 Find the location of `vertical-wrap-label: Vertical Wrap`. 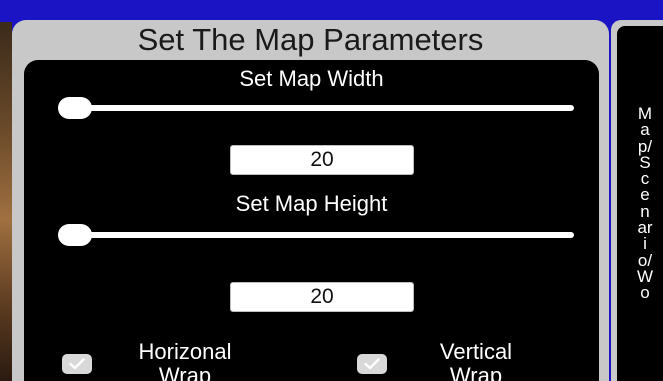

vertical-wrap-label: Vertical Wrap is located at coordinates (476, 360).